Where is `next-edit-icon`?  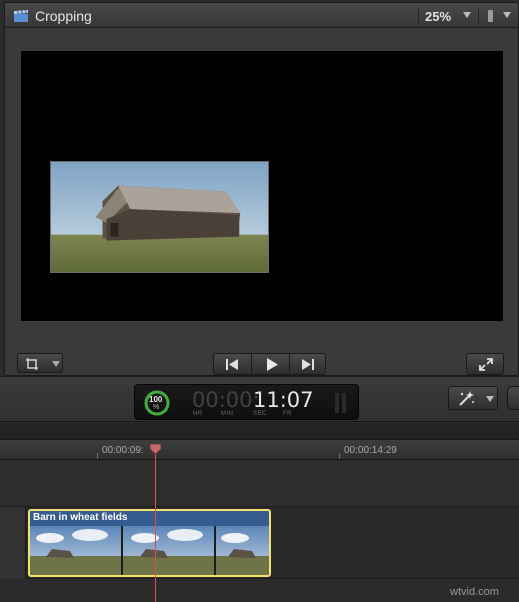 next-edit-icon is located at coordinates (308, 364).